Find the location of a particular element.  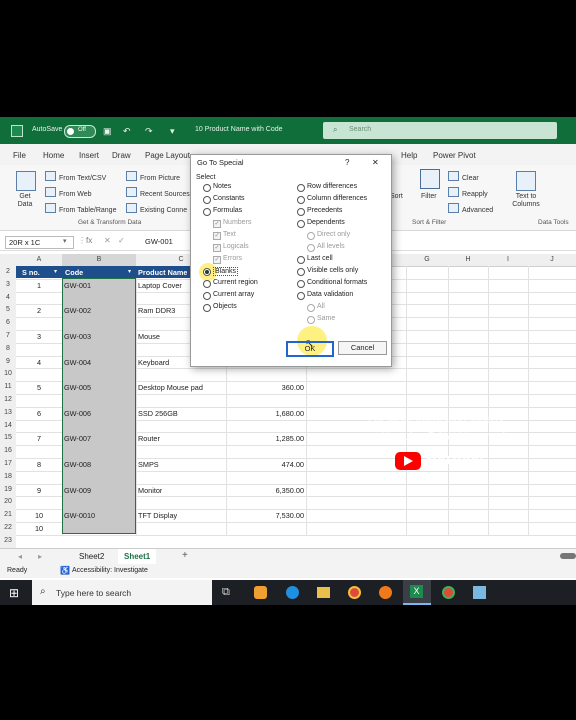

next-sheet-icon: ▸ is located at coordinates (40, 556).